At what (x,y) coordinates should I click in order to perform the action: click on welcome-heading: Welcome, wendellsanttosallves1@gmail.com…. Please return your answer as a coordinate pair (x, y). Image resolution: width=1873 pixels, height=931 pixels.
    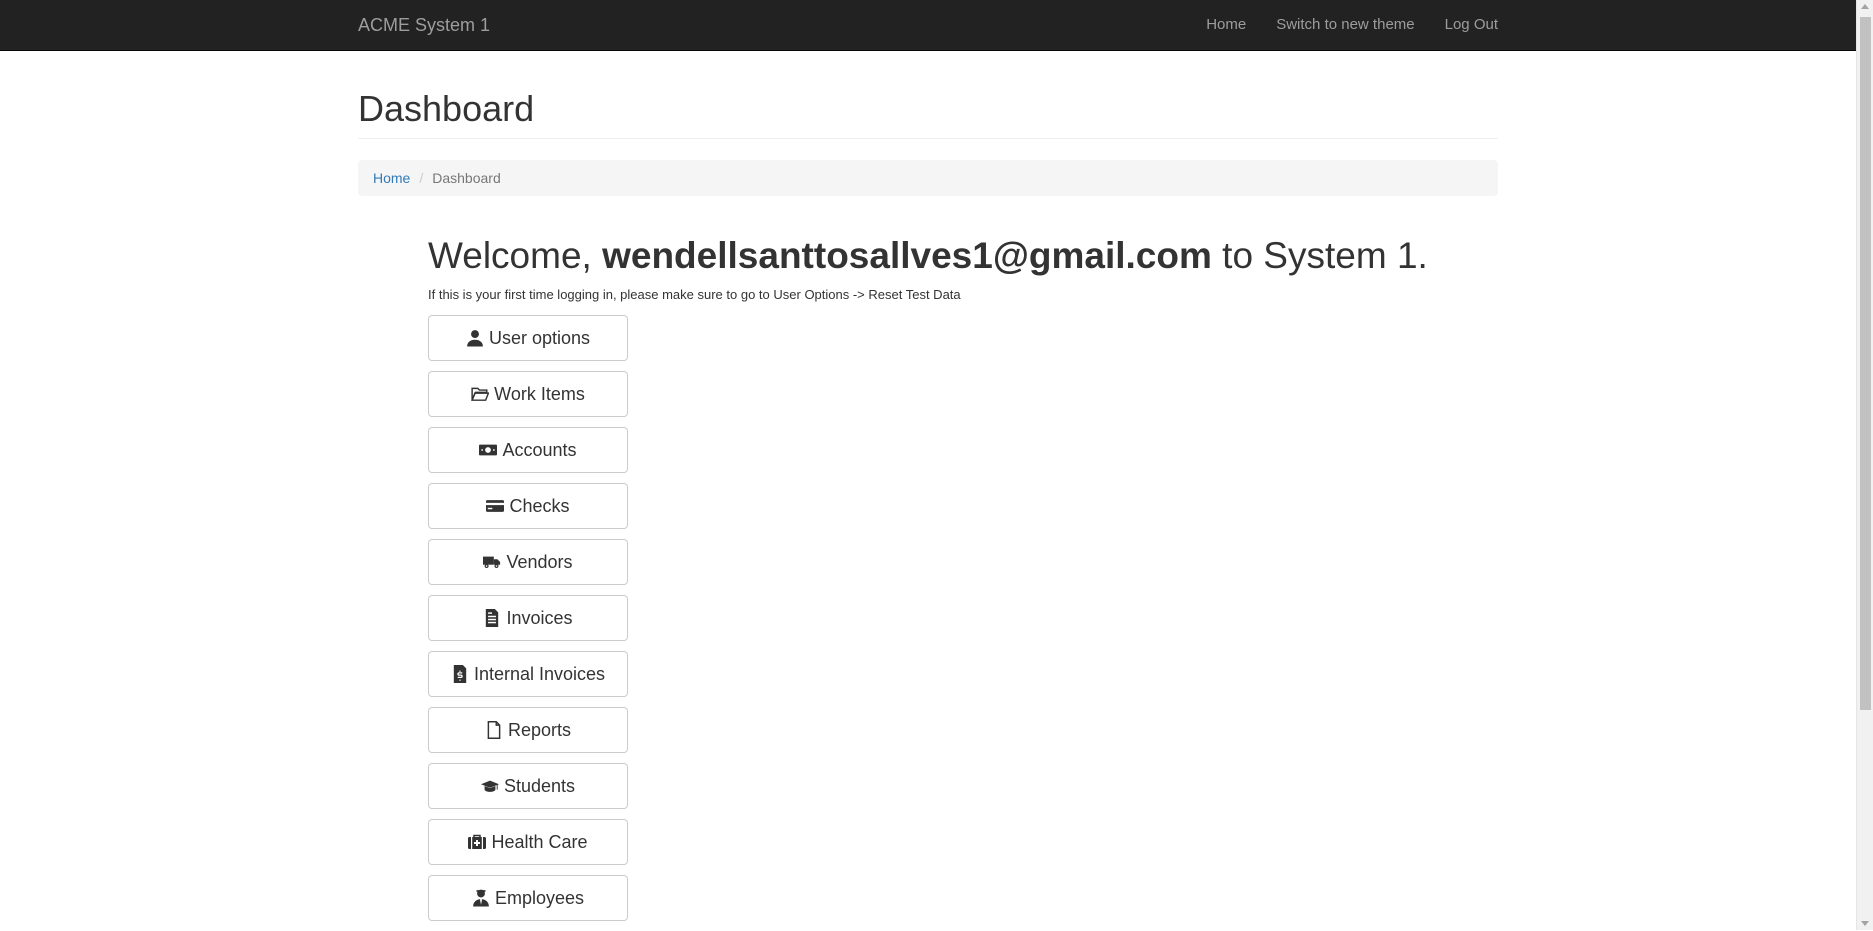
    Looking at the image, I should click on (928, 256).